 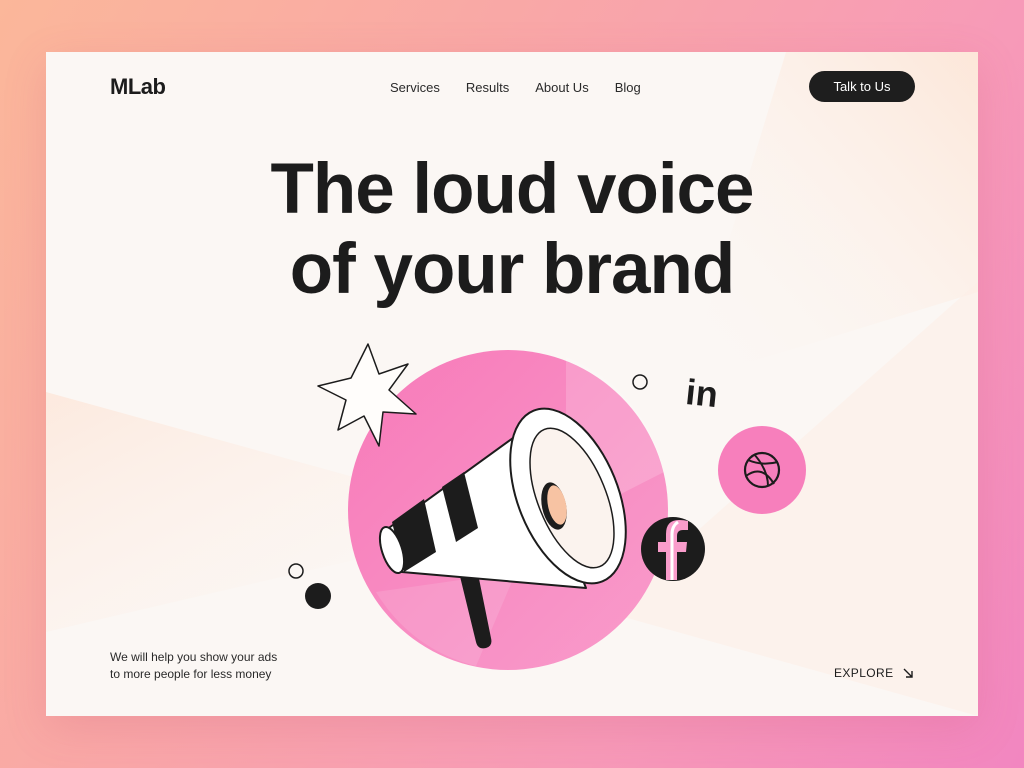 What do you see at coordinates (191, 674) in the screenshot?
I see `tagline-line-2: to more people for less money` at bounding box center [191, 674].